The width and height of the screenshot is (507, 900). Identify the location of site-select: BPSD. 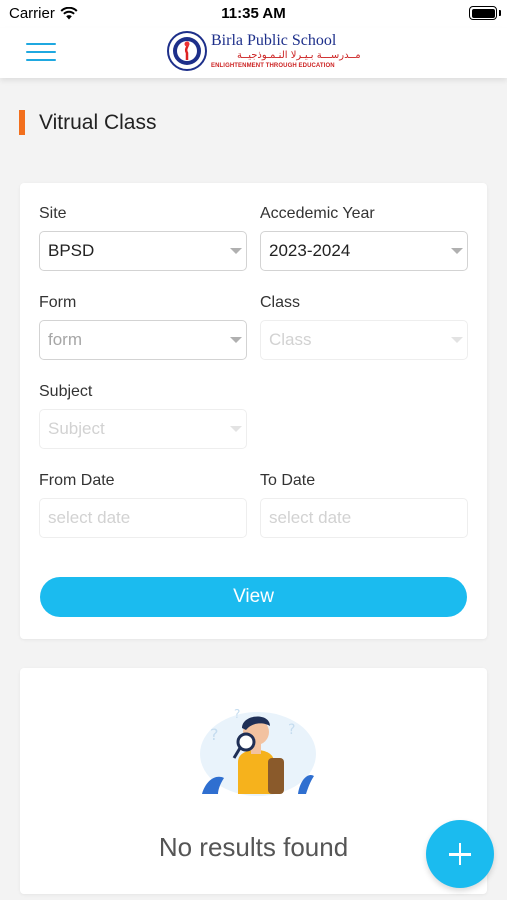
(143, 251).